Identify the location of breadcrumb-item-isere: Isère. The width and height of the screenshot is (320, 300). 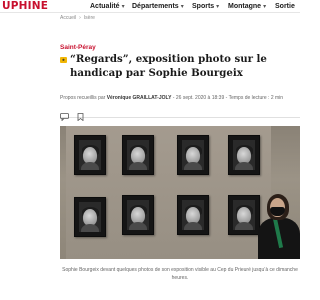
(89, 18).